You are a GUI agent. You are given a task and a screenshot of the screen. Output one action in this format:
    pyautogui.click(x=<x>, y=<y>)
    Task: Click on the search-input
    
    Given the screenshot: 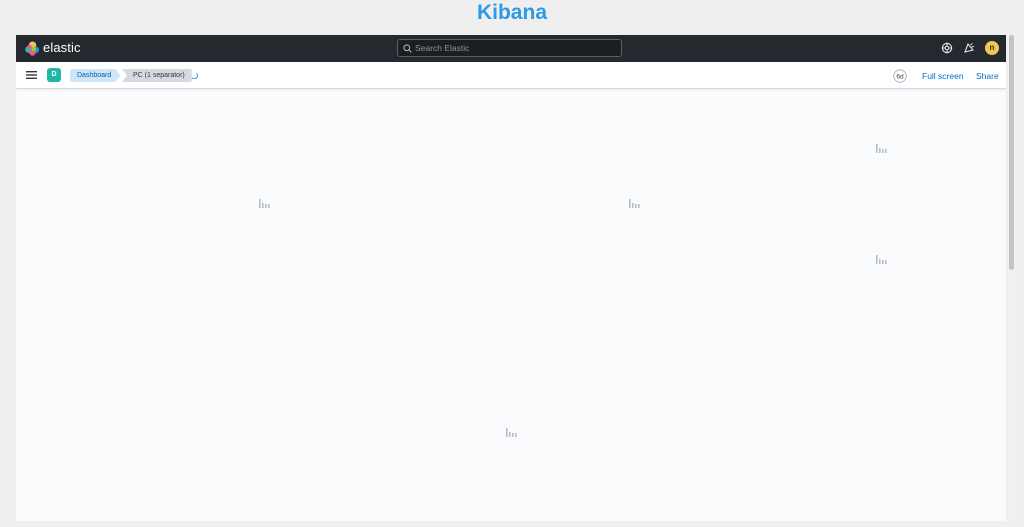 What is the action you would take?
    pyautogui.click(x=515, y=48)
    